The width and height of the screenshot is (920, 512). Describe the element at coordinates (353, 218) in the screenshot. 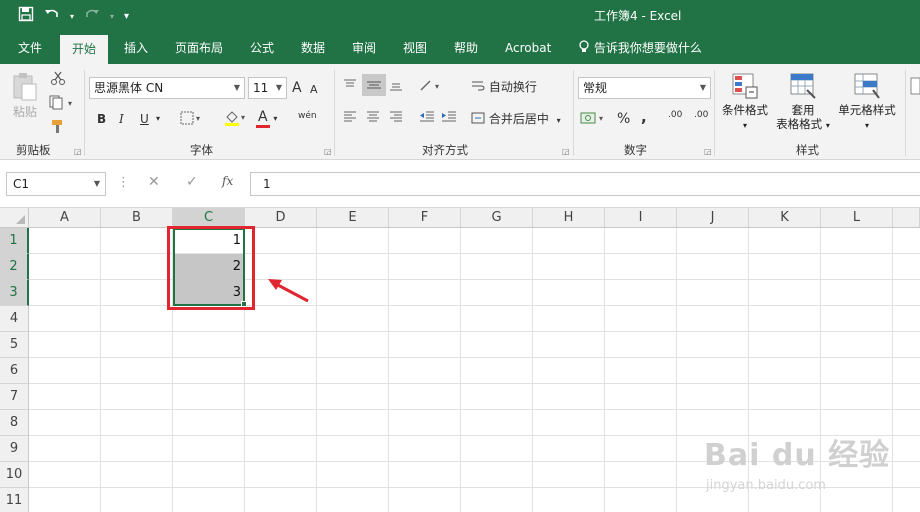

I see `column-header-e: E` at that location.